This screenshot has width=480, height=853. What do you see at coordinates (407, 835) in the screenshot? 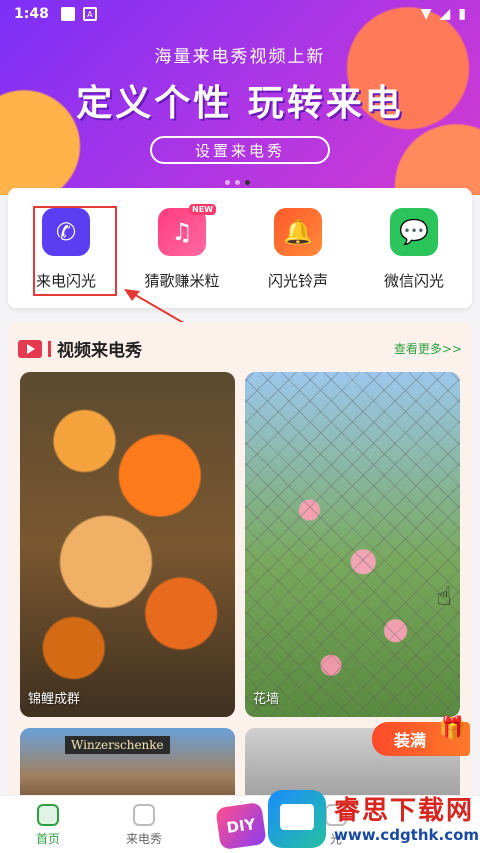
I see `watermark-url: www.cdgthk.com` at bounding box center [407, 835].